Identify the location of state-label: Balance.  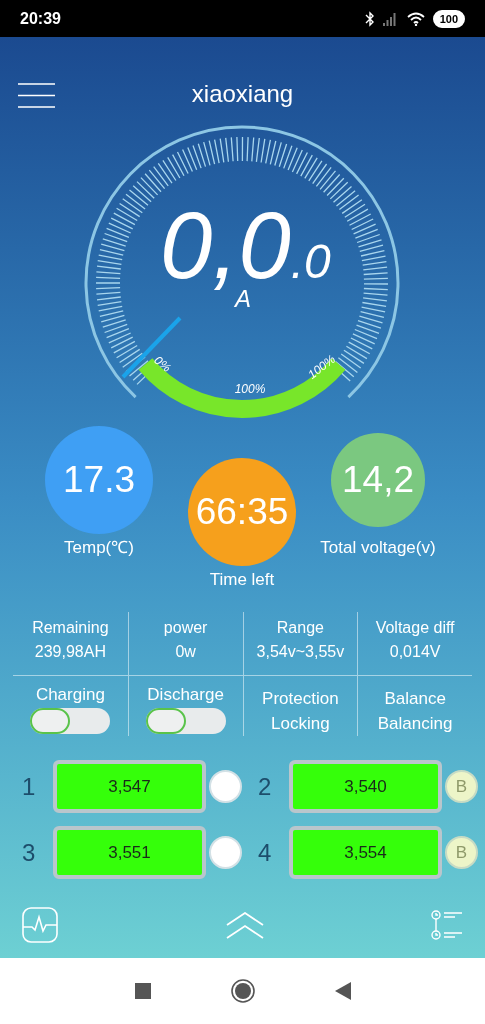
(415, 699).